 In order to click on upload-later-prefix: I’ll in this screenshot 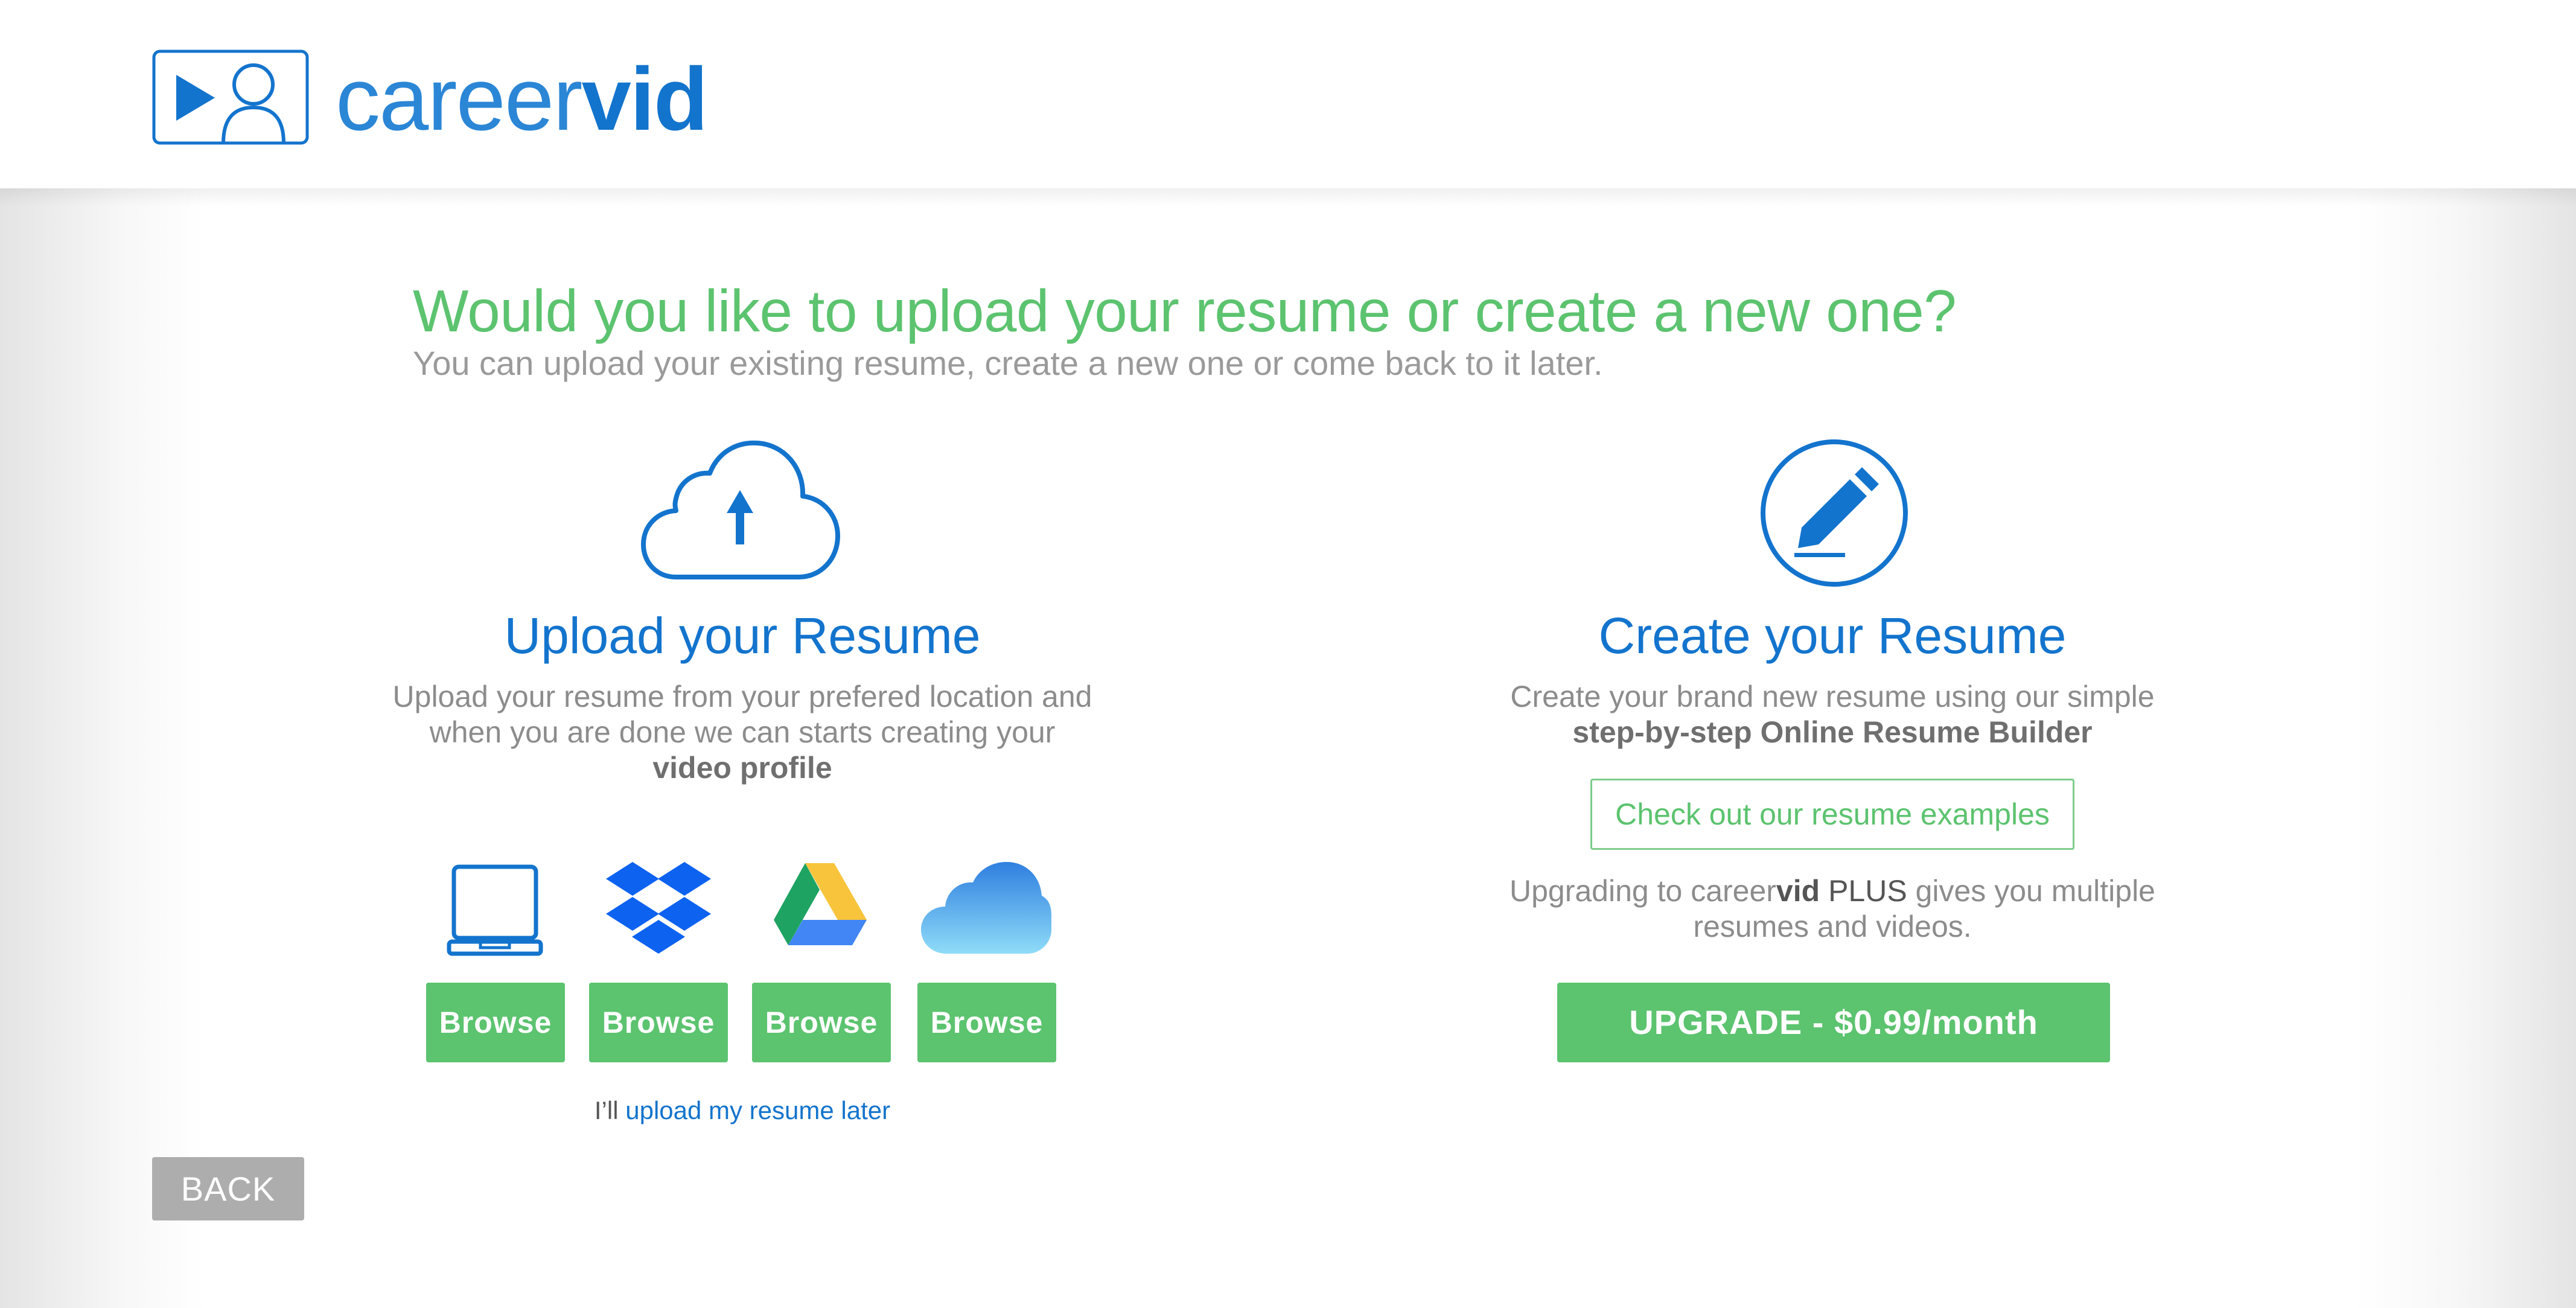, I will do `click(610, 1110)`.